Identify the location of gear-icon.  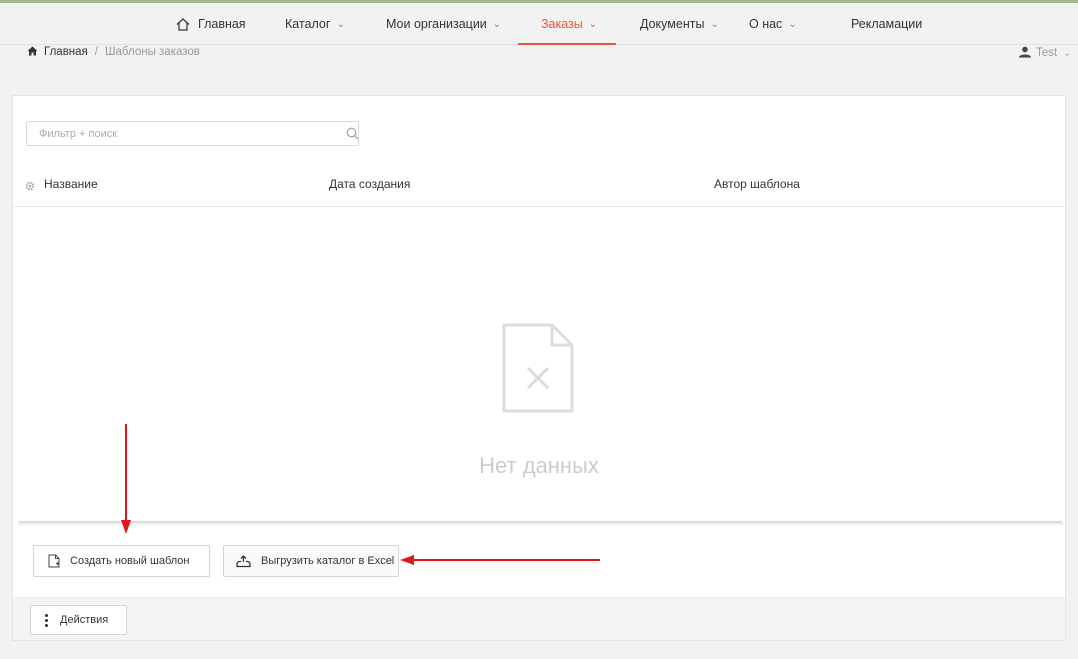
(30, 187).